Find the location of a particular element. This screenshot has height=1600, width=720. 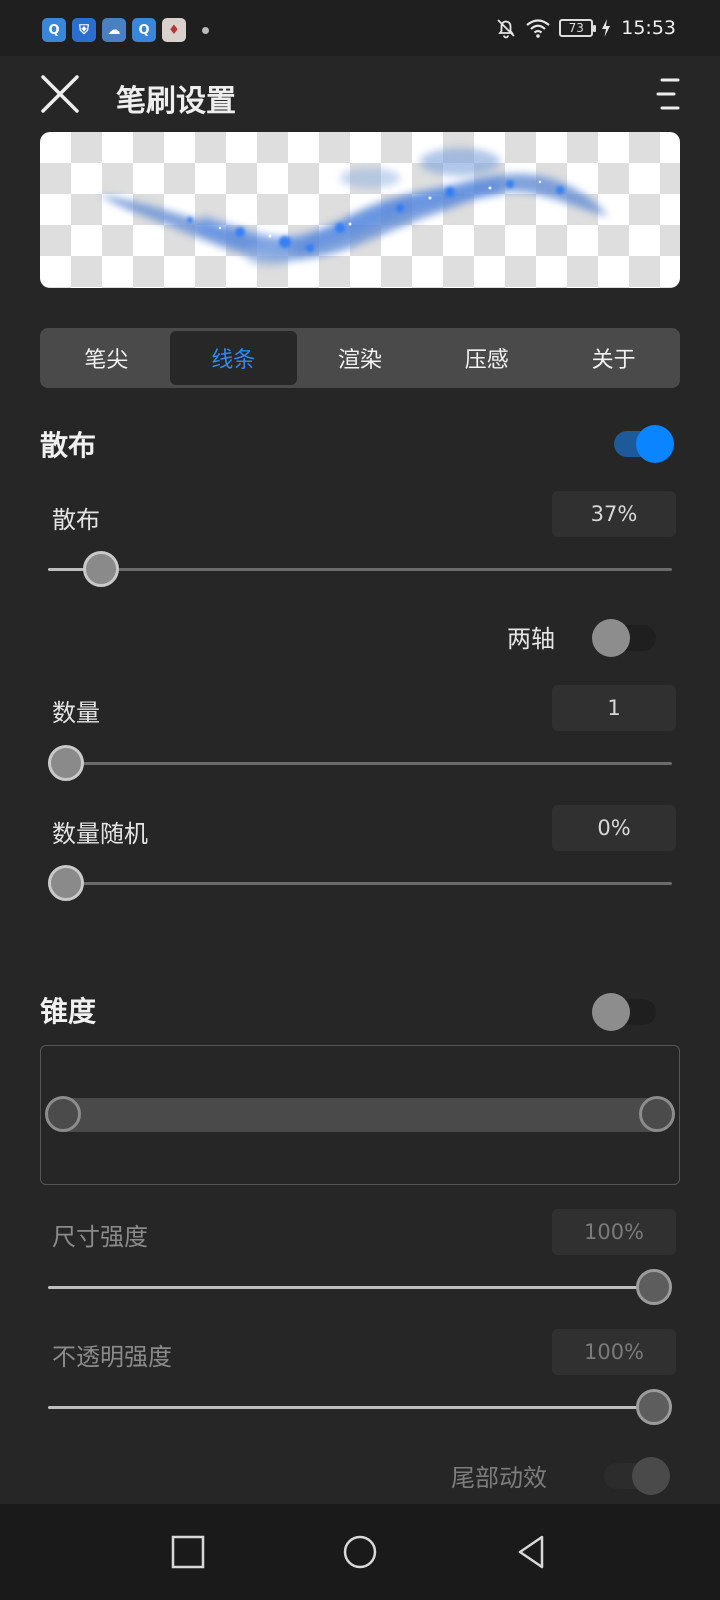

scatter-toggle is located at coordinates (641, 442).